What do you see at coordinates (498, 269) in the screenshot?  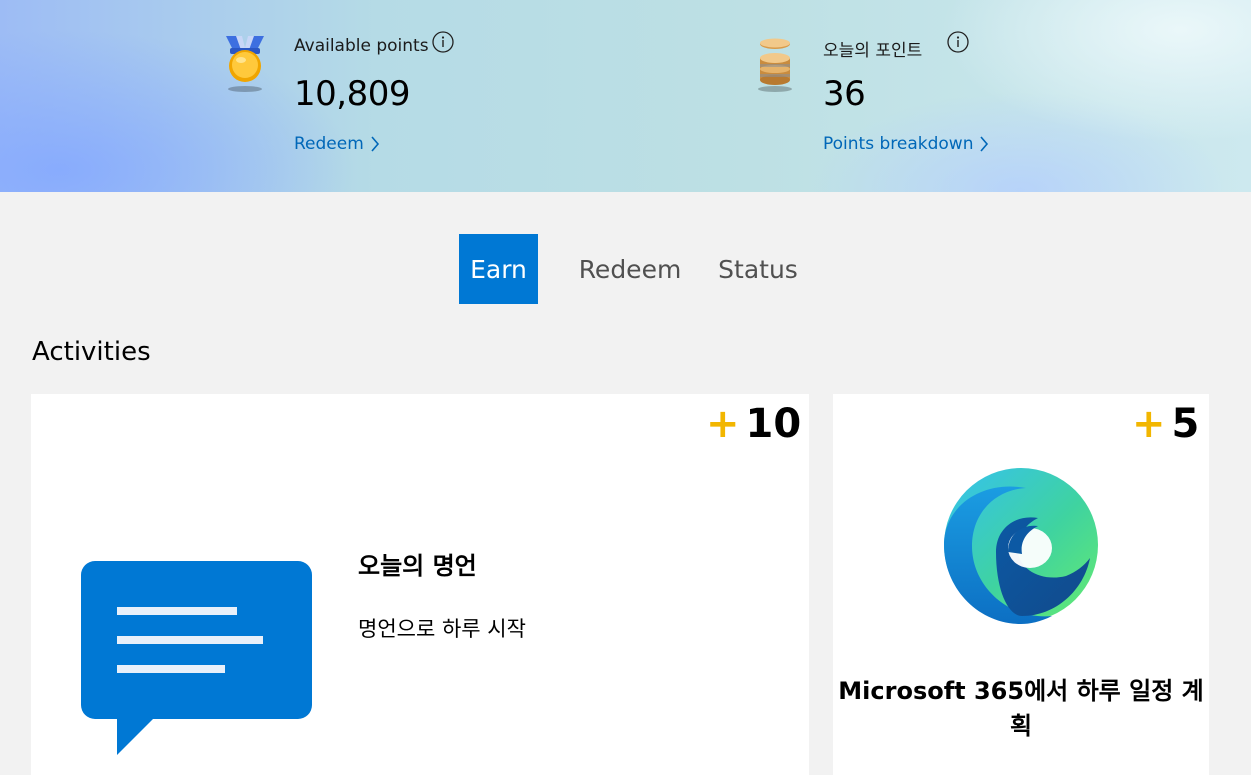 I see `tab-earn: Earn` at bounding box center [498, 269].